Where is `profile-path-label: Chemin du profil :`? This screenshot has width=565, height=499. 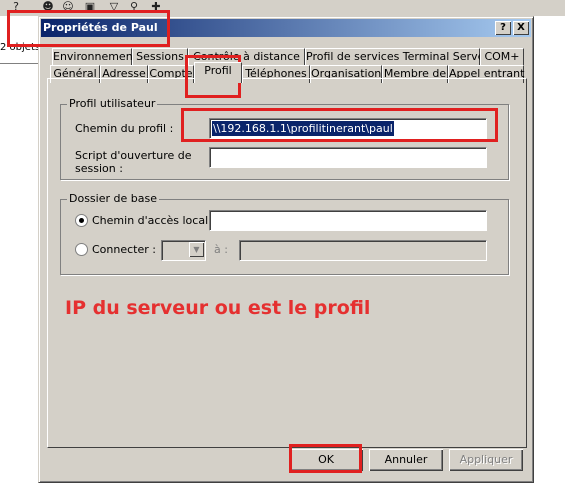
profile-path-label: Chemin du profil : is located at coordinates (124, 128).